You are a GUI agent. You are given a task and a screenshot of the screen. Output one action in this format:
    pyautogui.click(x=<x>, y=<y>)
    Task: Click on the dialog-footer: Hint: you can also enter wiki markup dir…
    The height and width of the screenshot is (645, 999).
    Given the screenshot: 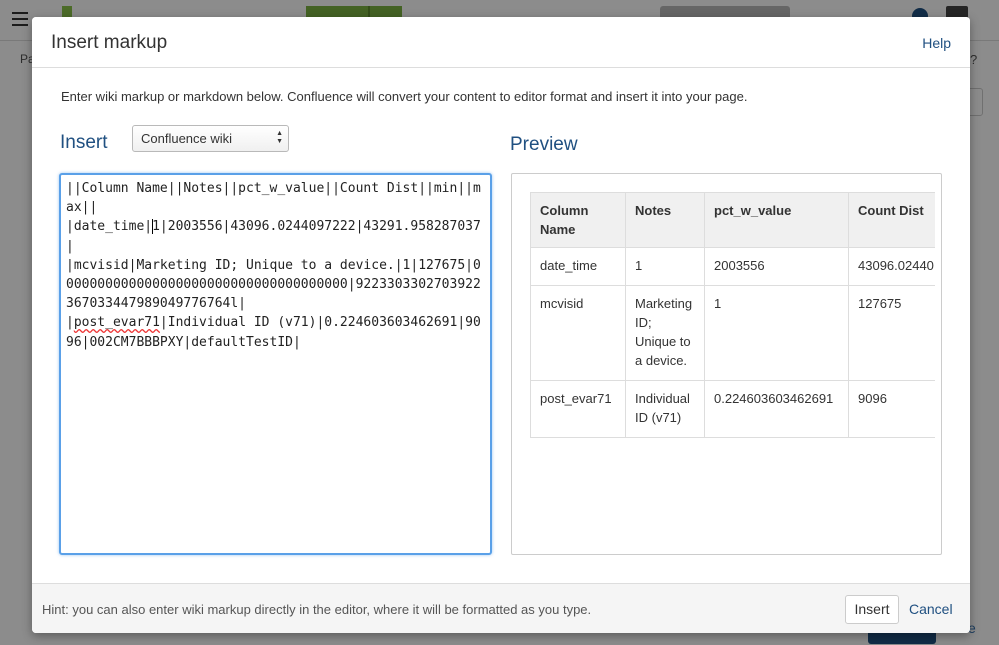 What is the action you would take?
    pyautogui.click(x=501, y=608)
    